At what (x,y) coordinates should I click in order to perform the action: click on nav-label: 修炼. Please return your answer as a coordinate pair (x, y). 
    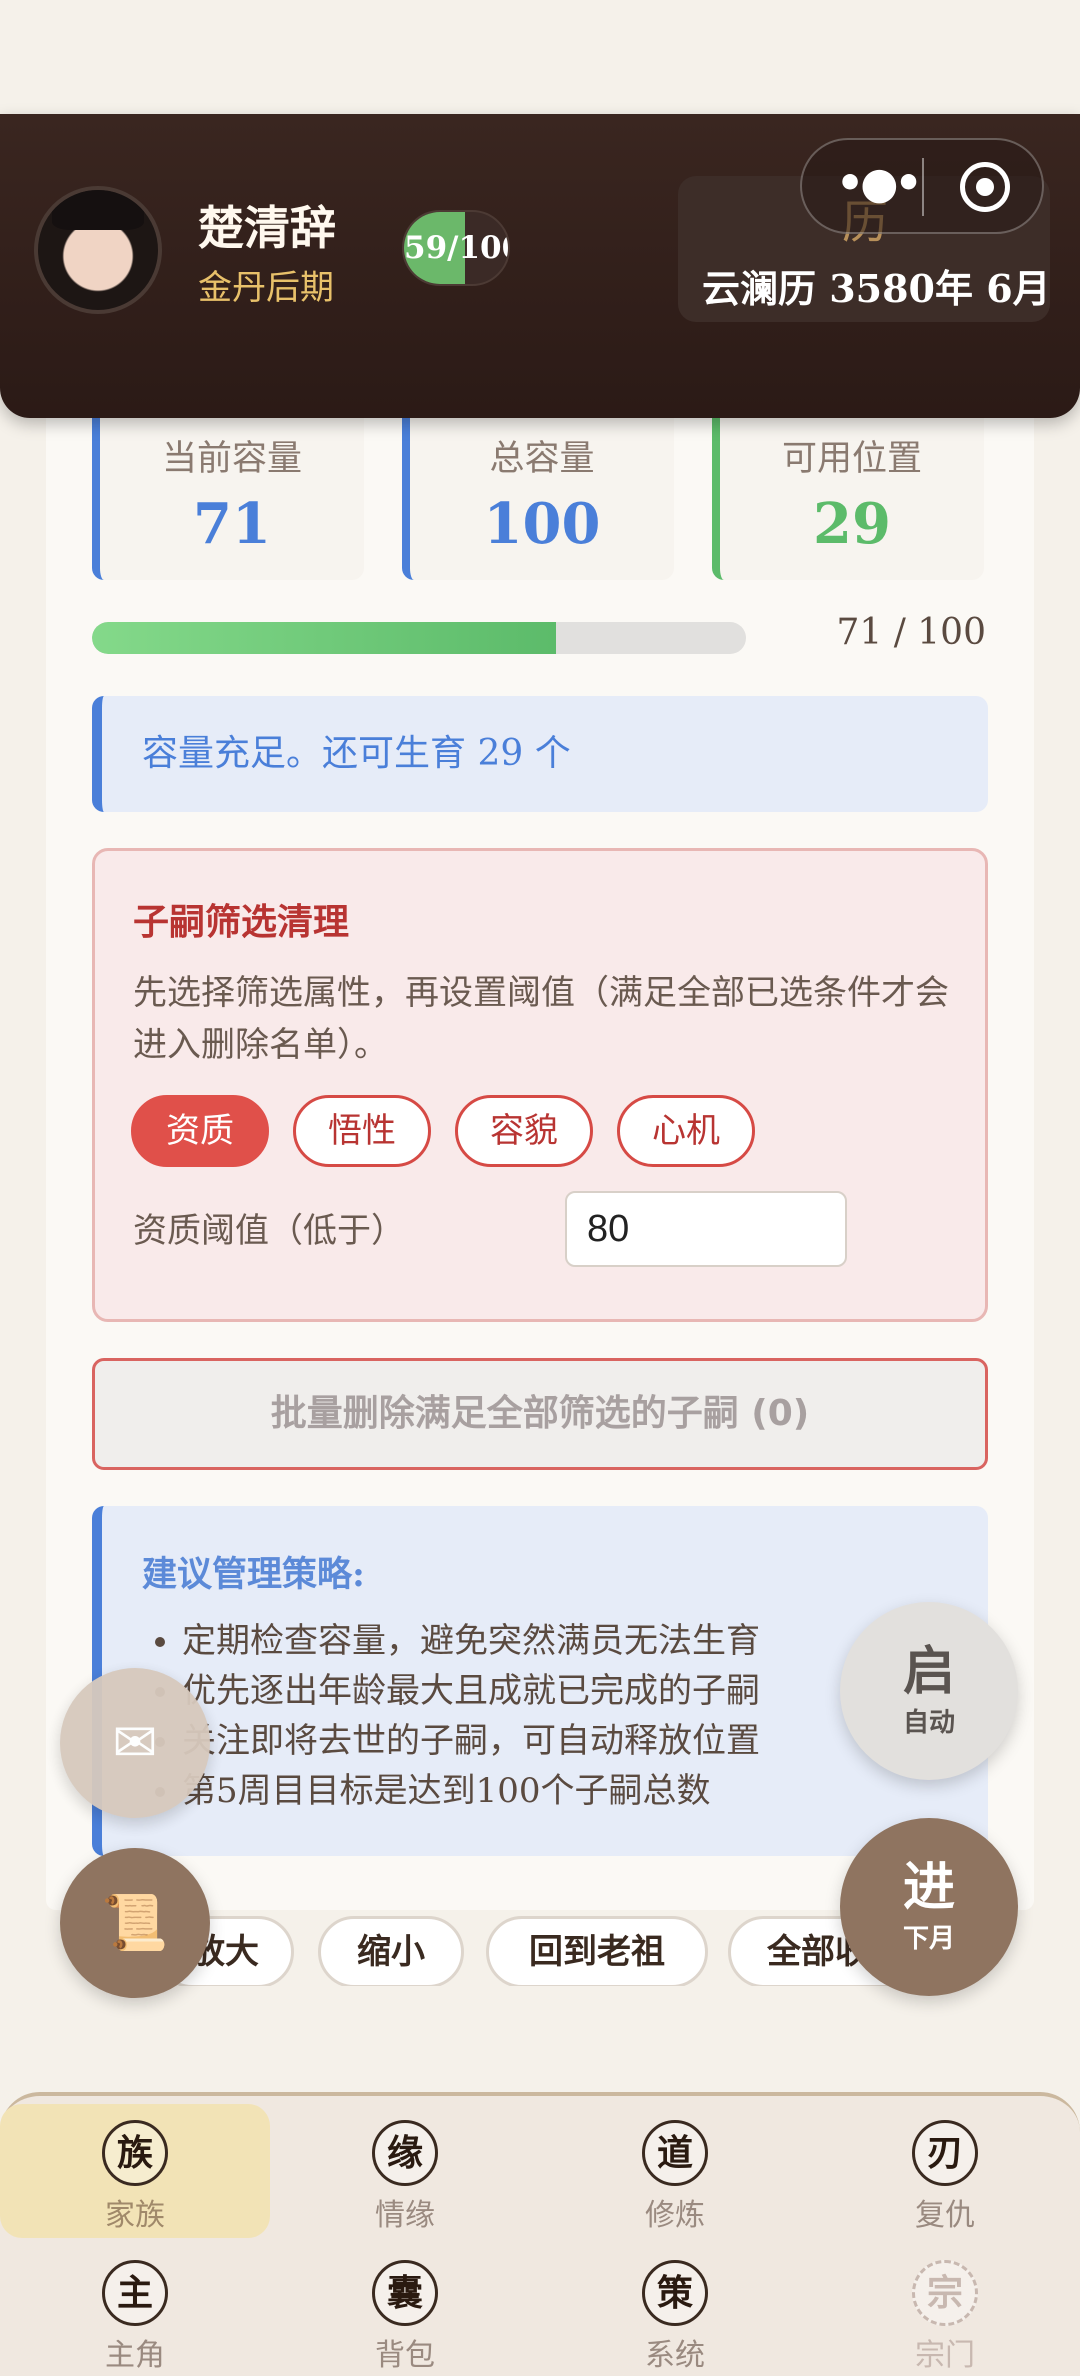
    Looking at the image, I should click on (675, 2215).